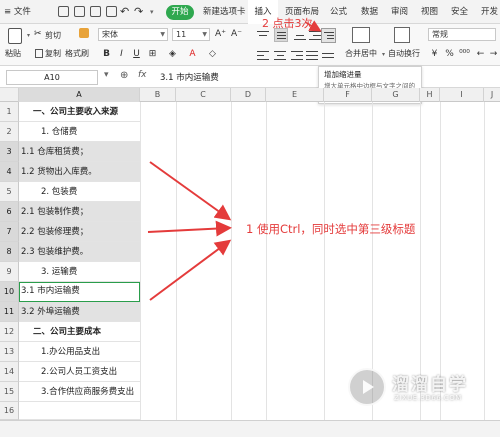 The height and width of the screenshot is (437, 500). Describe the element at coordinates (313, 26) in the screenshot. I see `arrow-to-indent` at that location.